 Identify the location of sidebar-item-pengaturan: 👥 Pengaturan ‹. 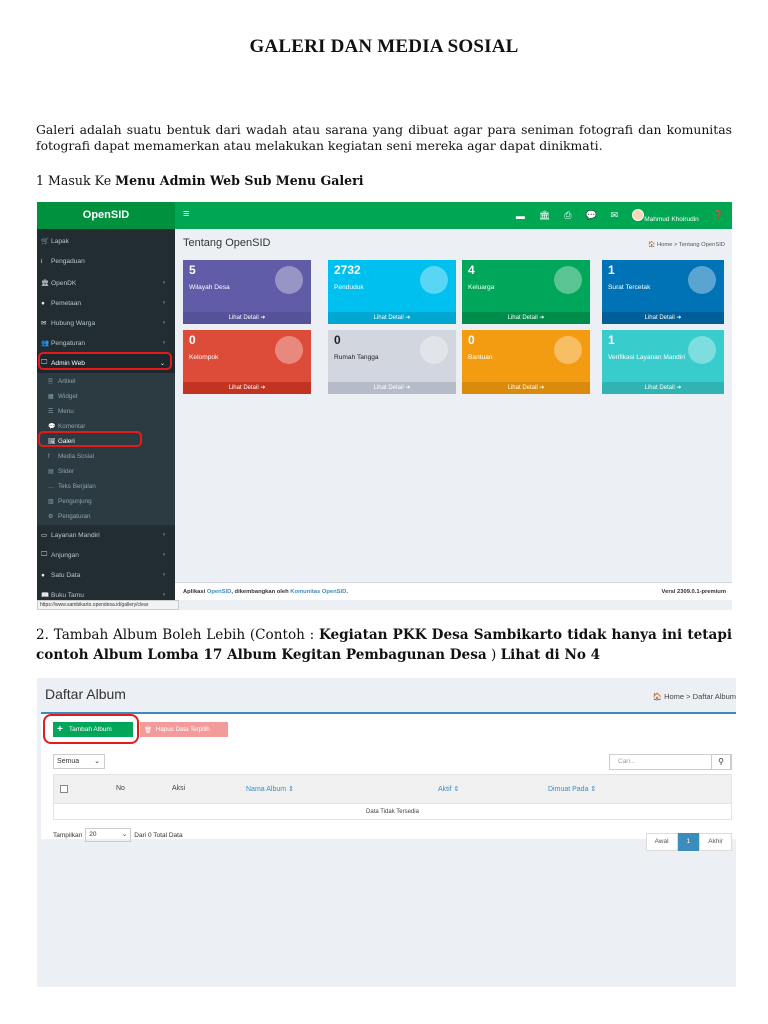
(106, 343).